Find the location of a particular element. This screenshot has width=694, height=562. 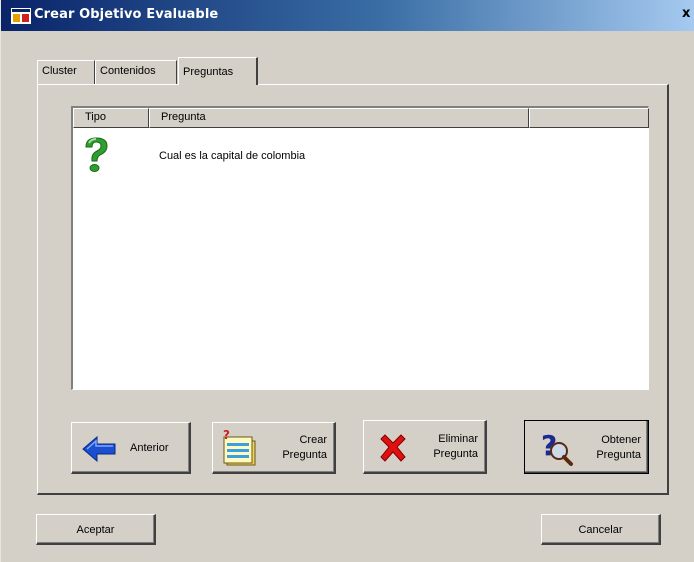

eliminar-pregunta-button: Eliminar Pregunta is located at coordinates (425, 447).